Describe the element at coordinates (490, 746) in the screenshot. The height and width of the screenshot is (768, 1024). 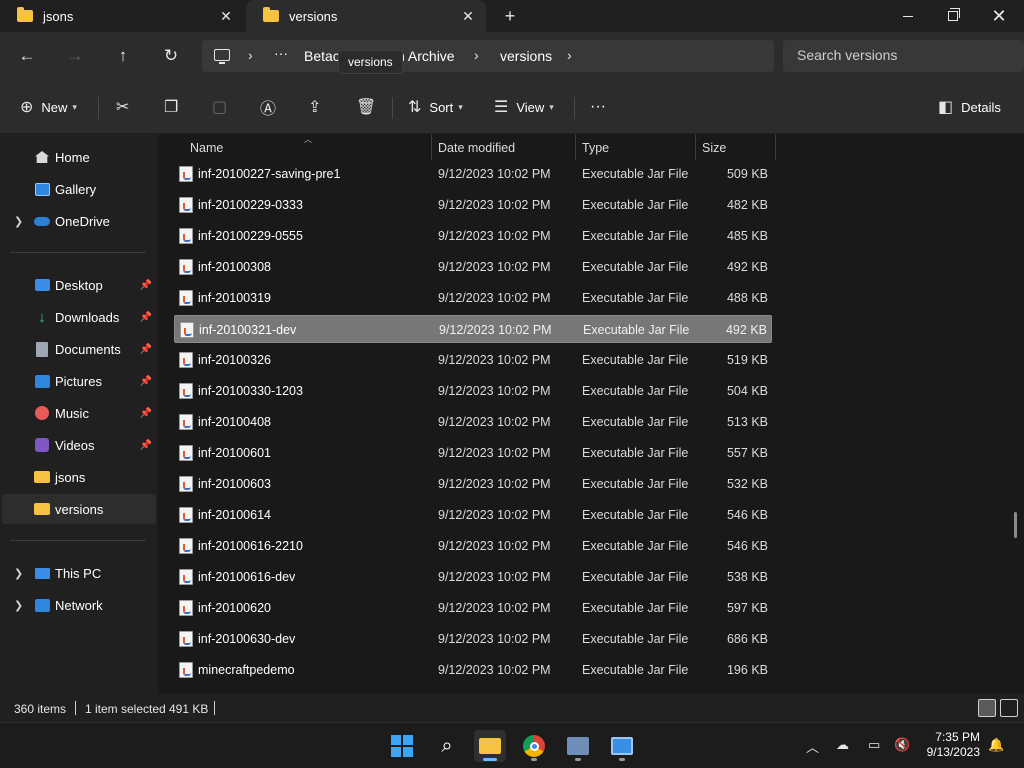
I see `file-explorer-button` at that location.